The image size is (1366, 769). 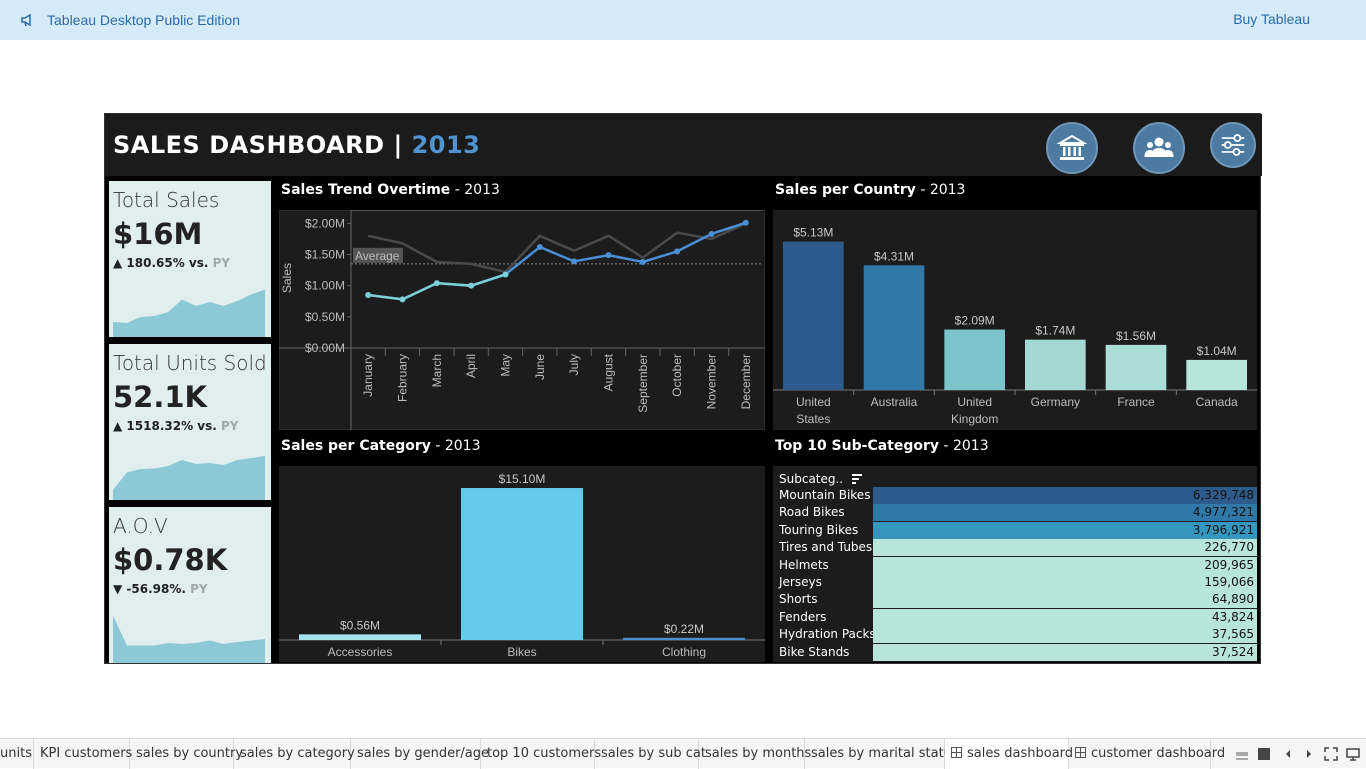 I want to click on sheet-tab-label: sales dashboard, so click(x=1020, y=753).